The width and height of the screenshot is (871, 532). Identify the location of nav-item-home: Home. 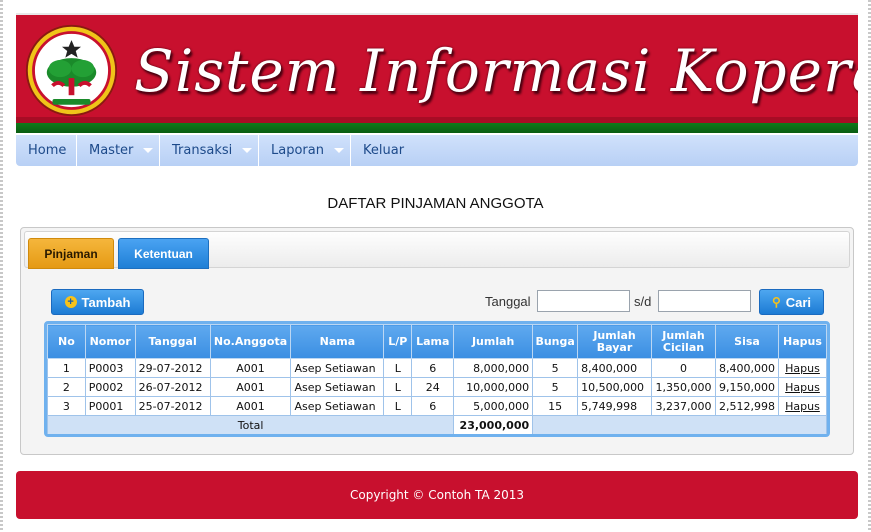
(46, 150).